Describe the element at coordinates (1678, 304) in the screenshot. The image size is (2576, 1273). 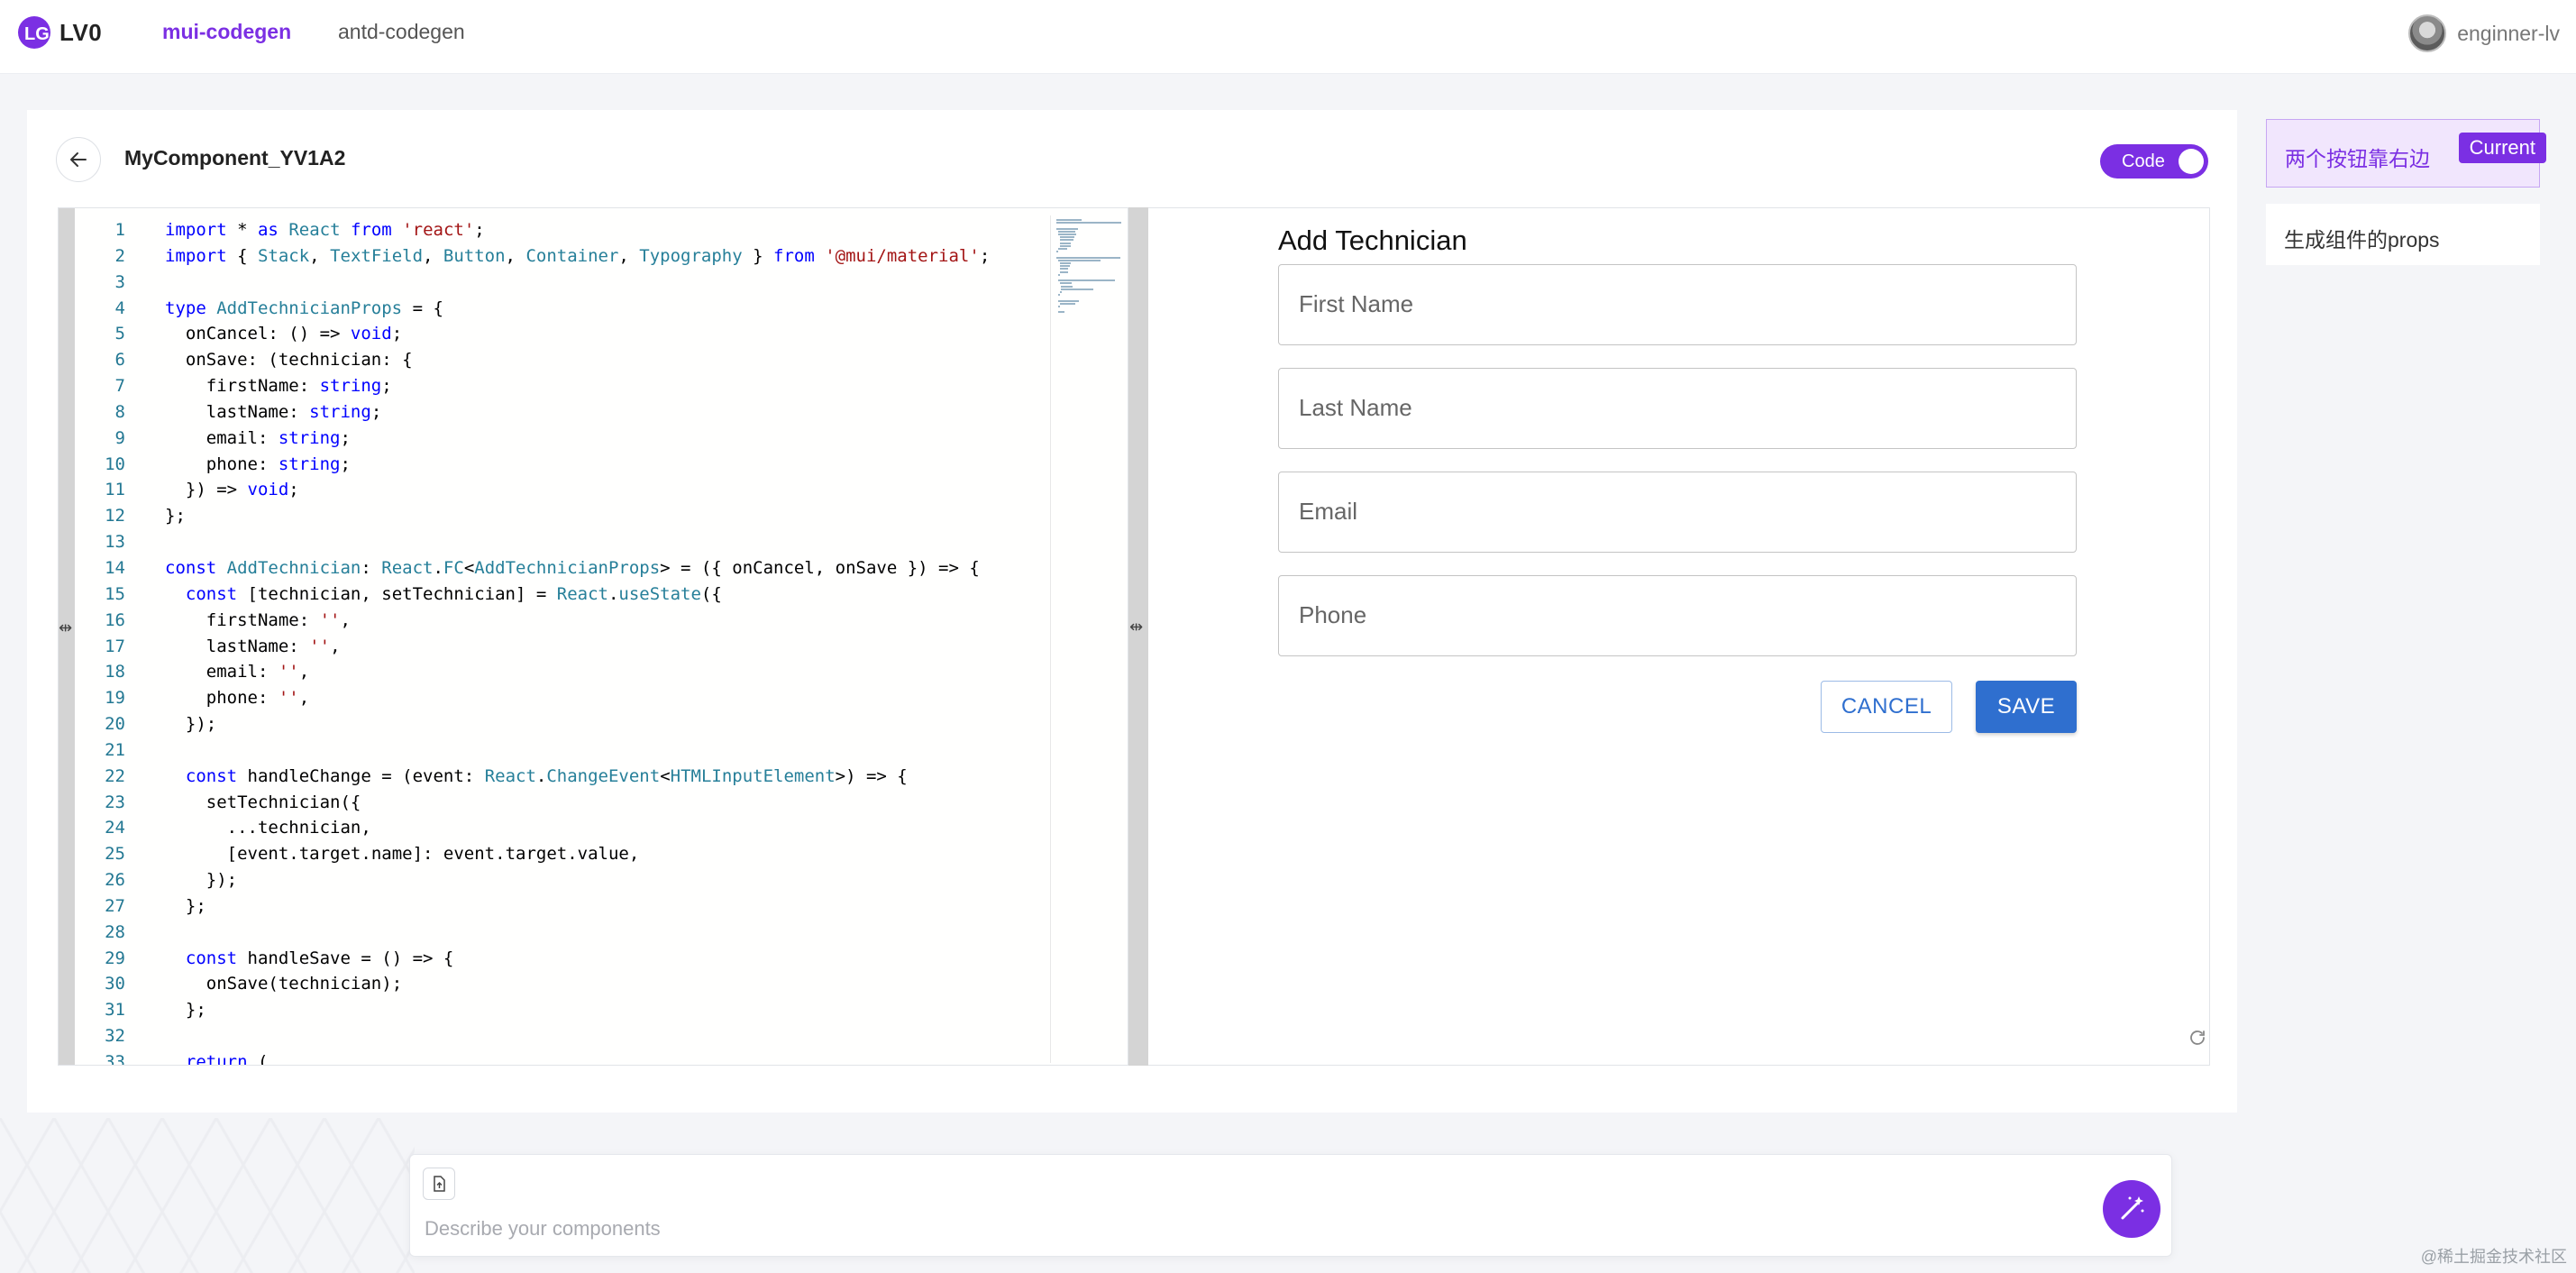
I see `first-name-field: First Name` at that location.